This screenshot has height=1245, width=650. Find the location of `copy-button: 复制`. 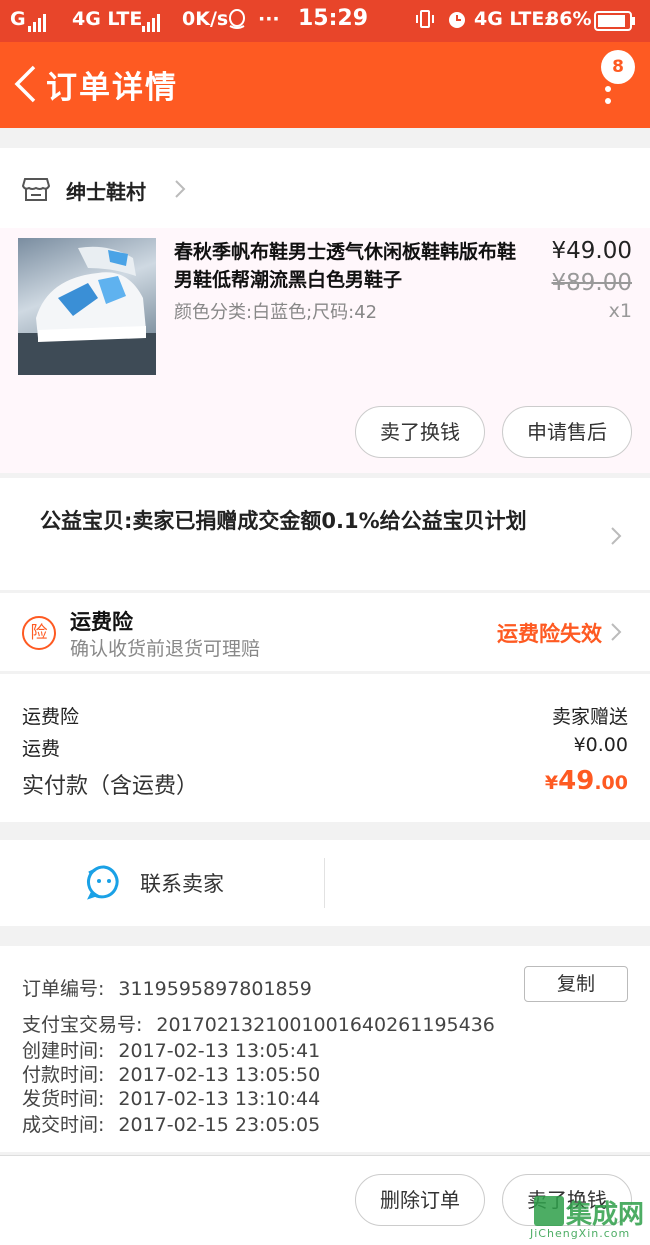

copy-button: 复制 is located at coordinates (576, 984).